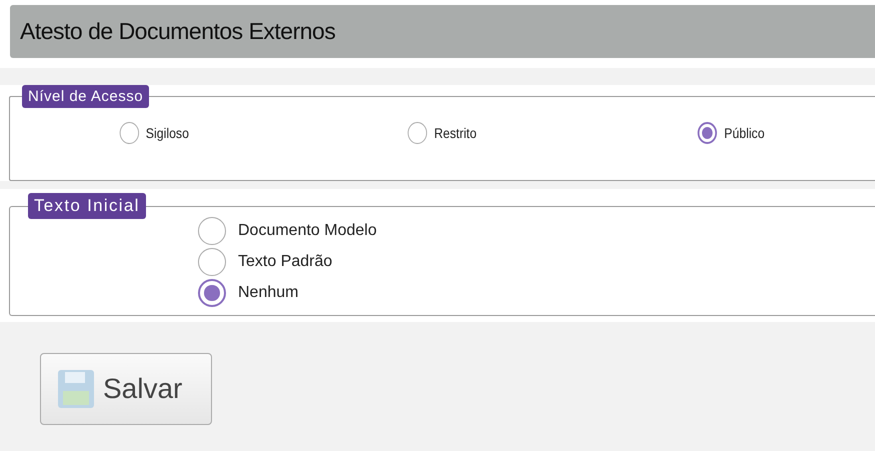 This screenshot has height=451, width=875. I want to click on radio-label: Documento Modelo, so click(307, 231).